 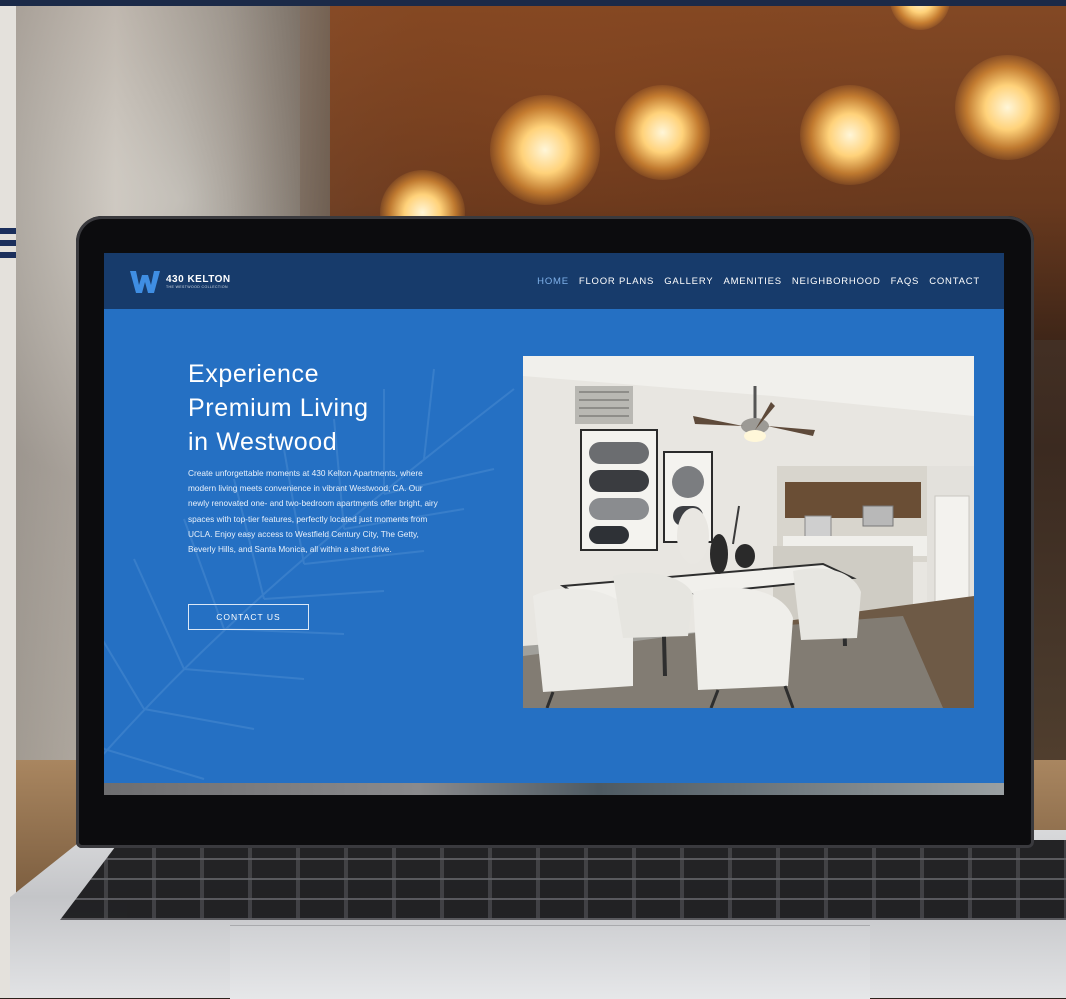 I want to click on apartment-dining-photo, so click(x=748, y=532).